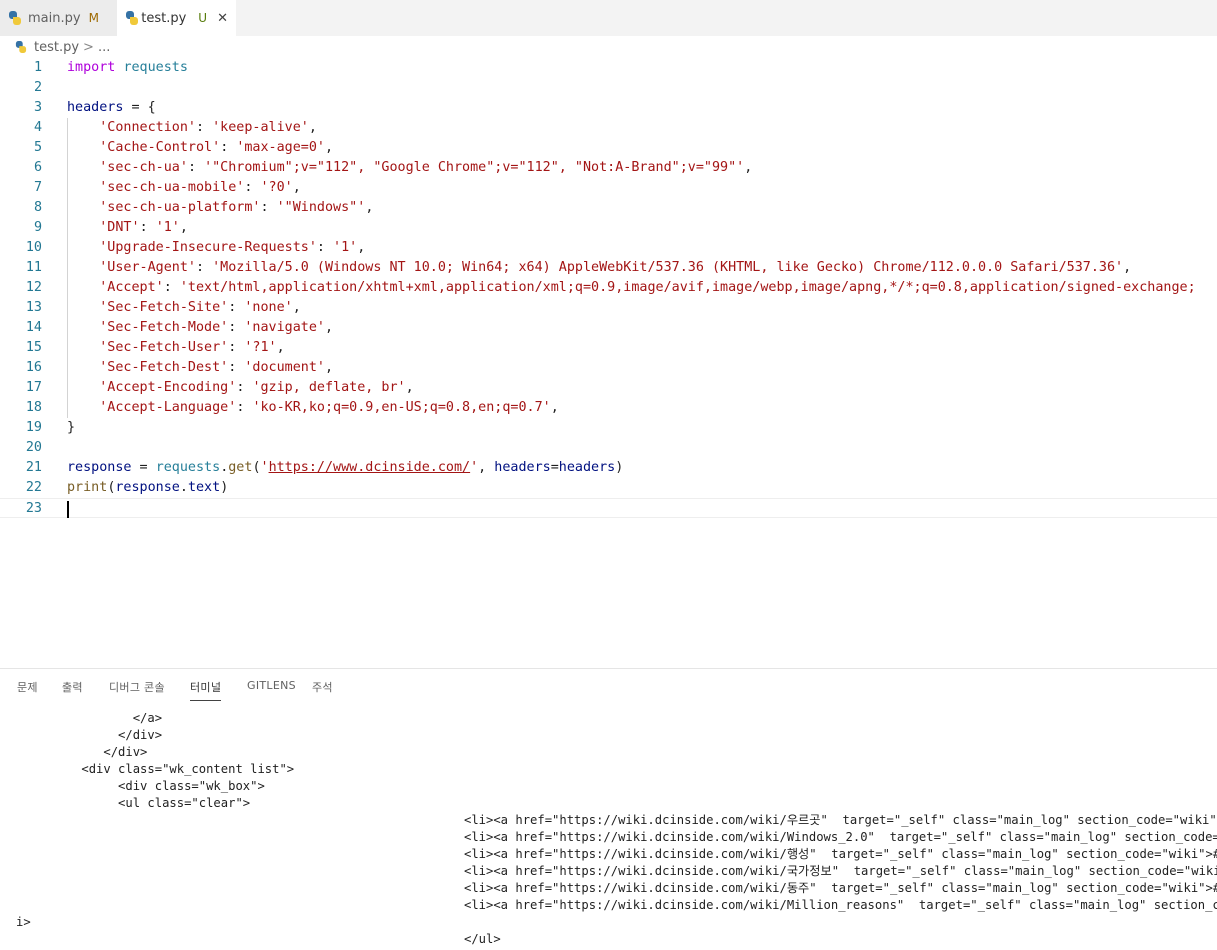 The height and width of the screenshot is (950, 1217). I want to click on code-line: 16 'Sec-Fetch-Dest': 'document',, so click(608, 368).